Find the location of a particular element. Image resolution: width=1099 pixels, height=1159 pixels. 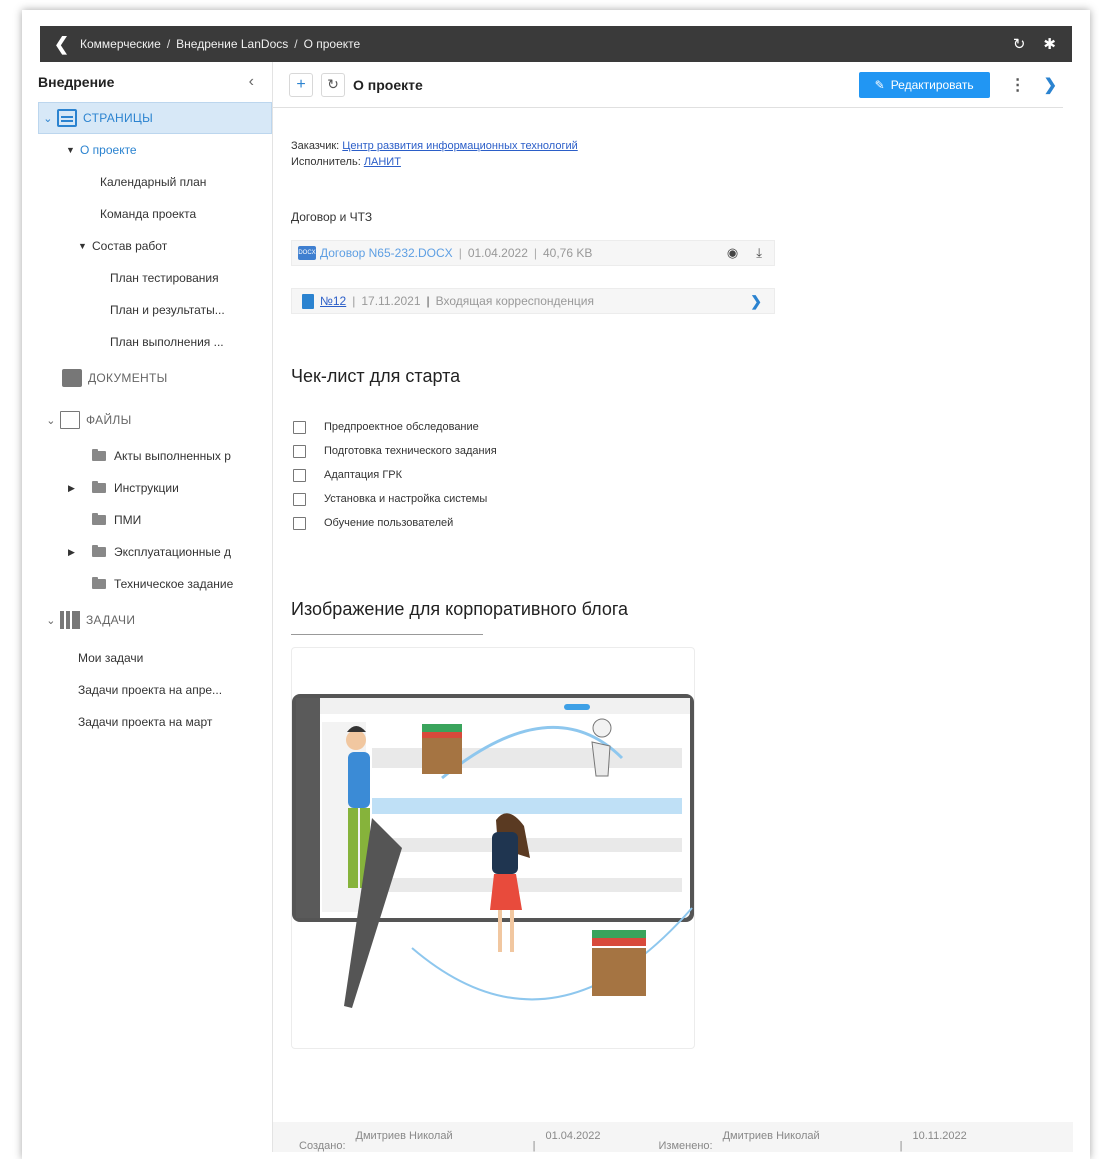

contract-heading: Договор и ЧТЗ is located at coordinates (332, 217).